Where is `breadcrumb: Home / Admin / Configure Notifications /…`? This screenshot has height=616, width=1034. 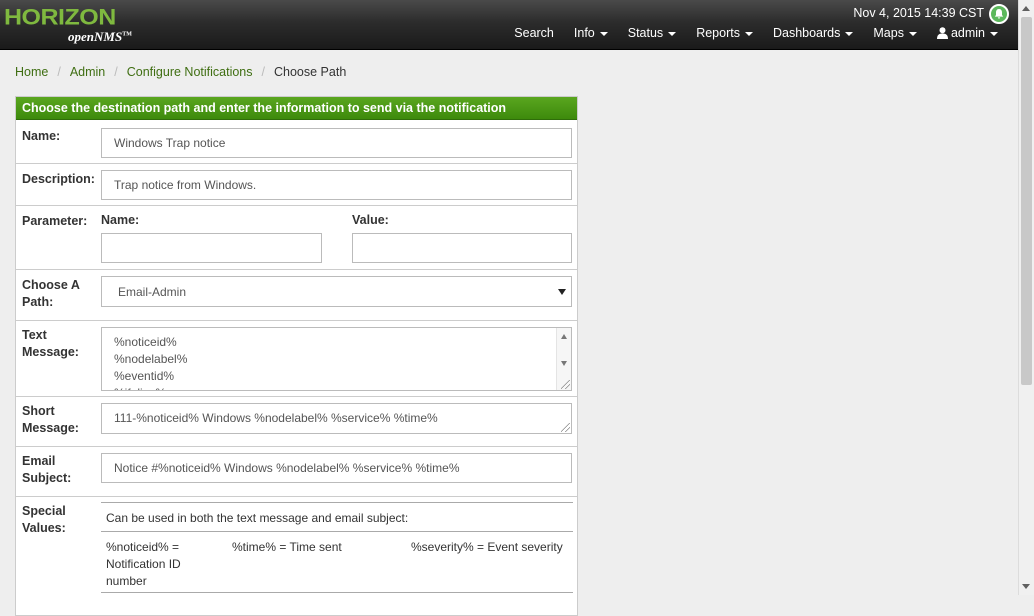 breadcrumb: Home / Admin / Configure Notifications /… is located at coordinates (181, 72).